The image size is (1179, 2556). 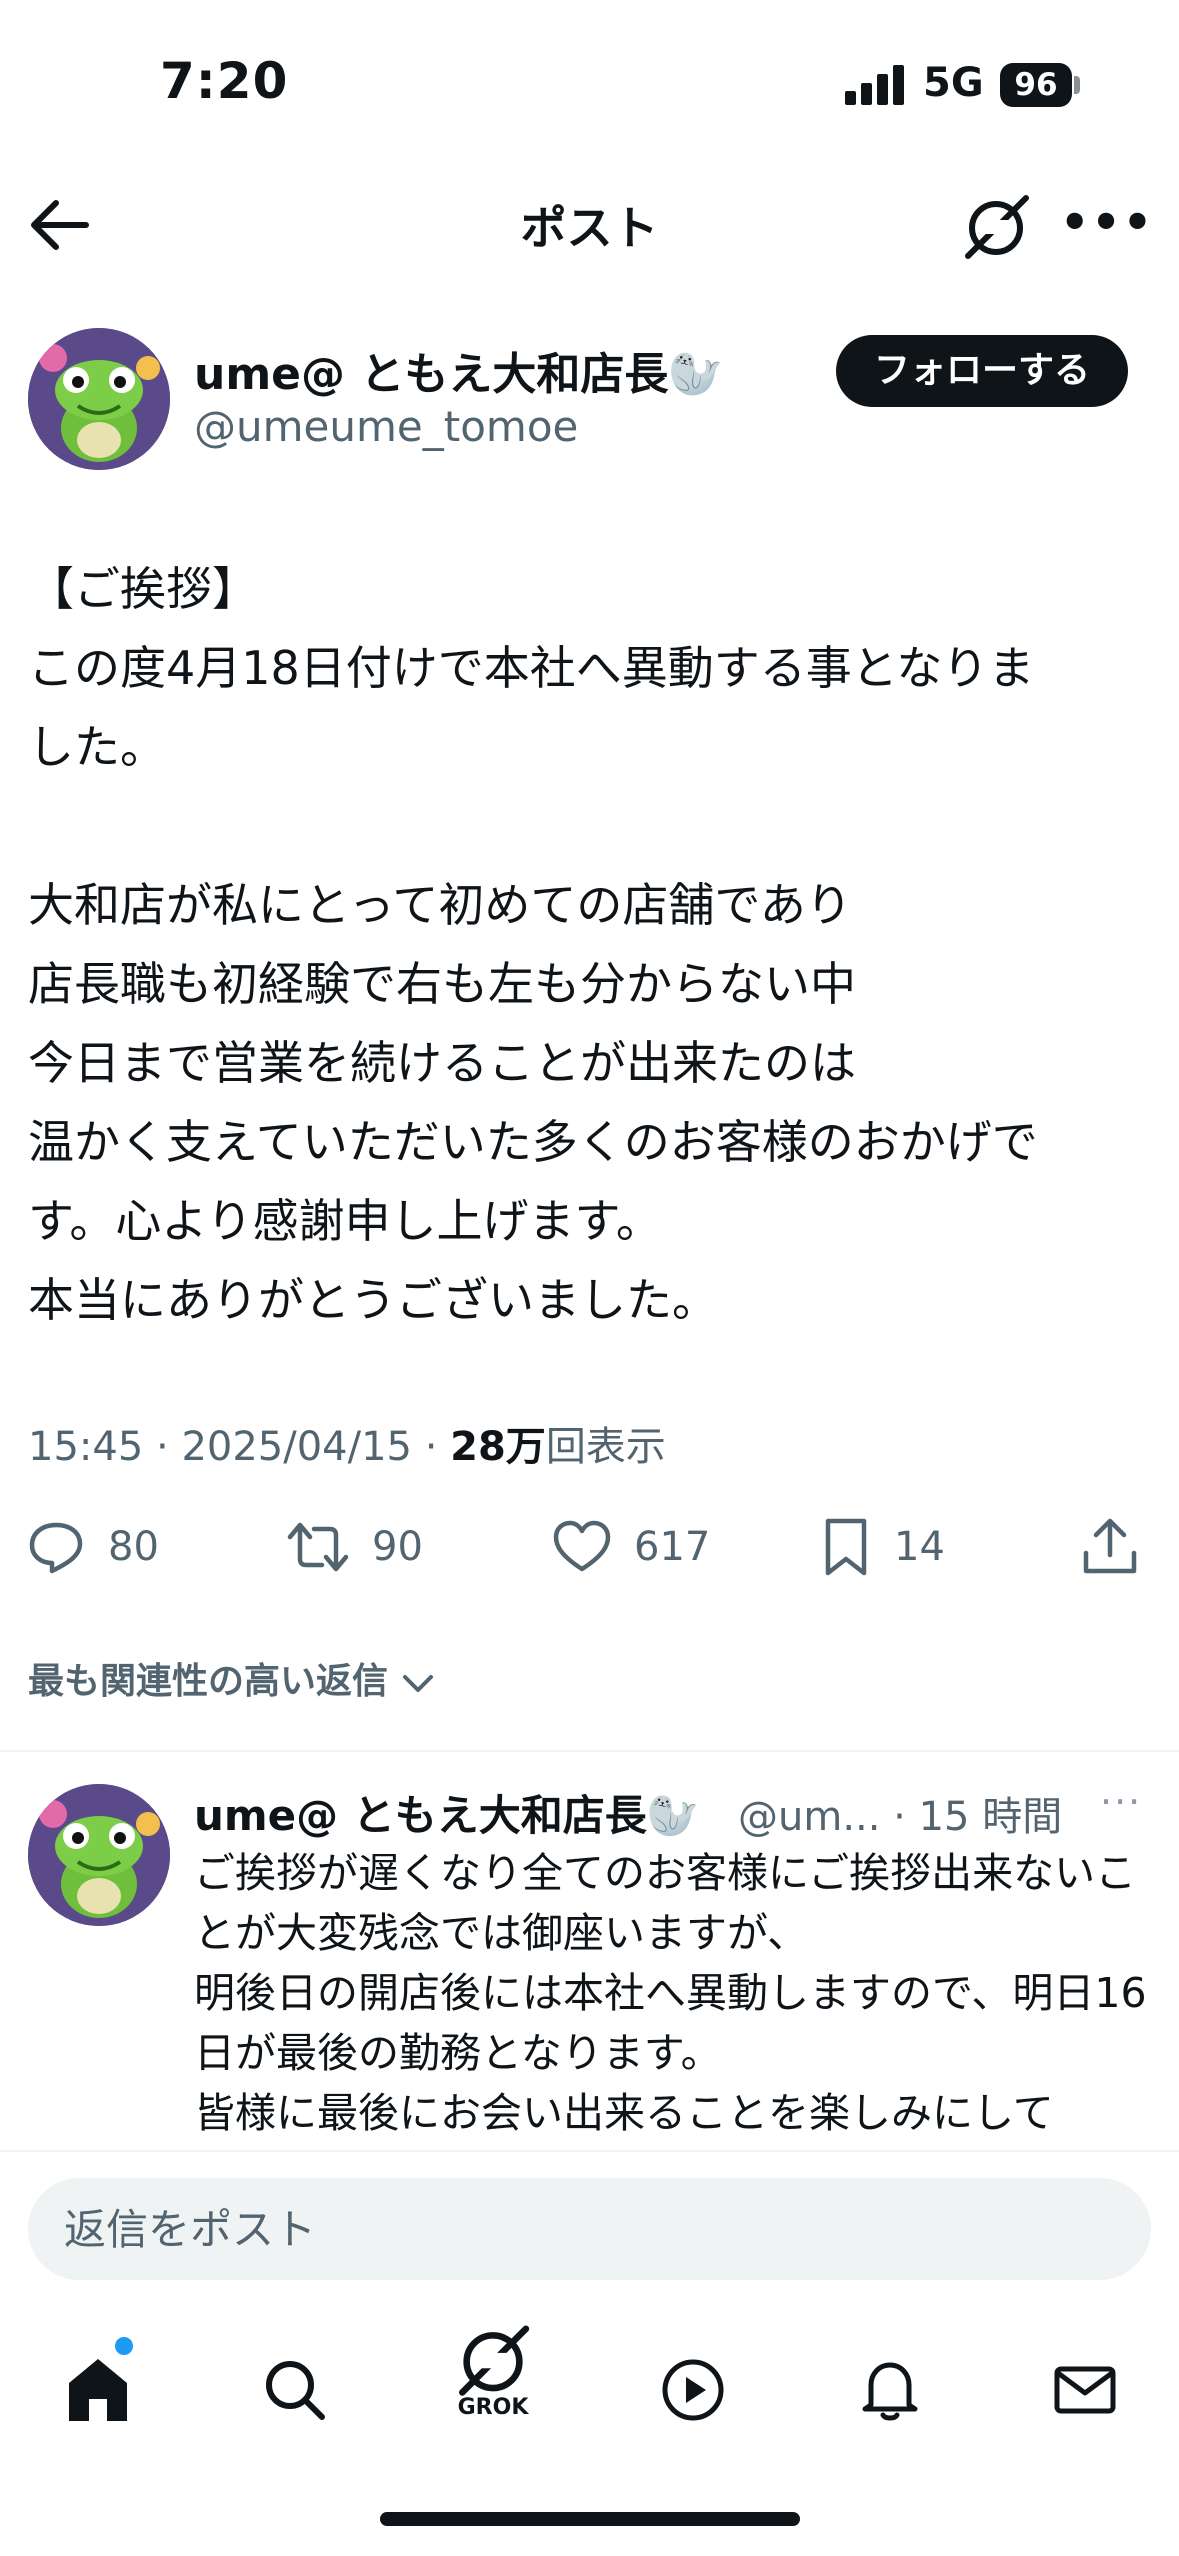 What do you see at coordinates (882, 1547) in the screenshot?
I see `bookmark-action: 14` at bounding box center [882, 1547].